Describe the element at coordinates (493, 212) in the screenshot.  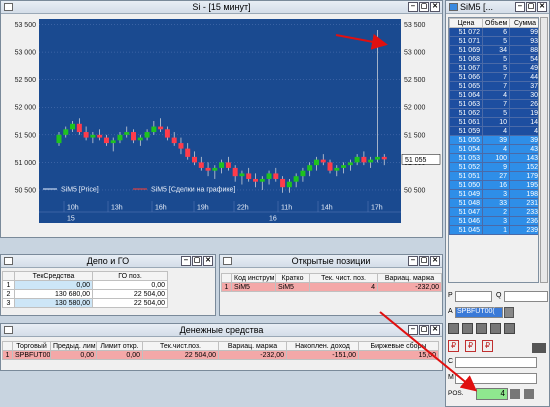
I see `buy-row: 51 047 2 233` at that location.